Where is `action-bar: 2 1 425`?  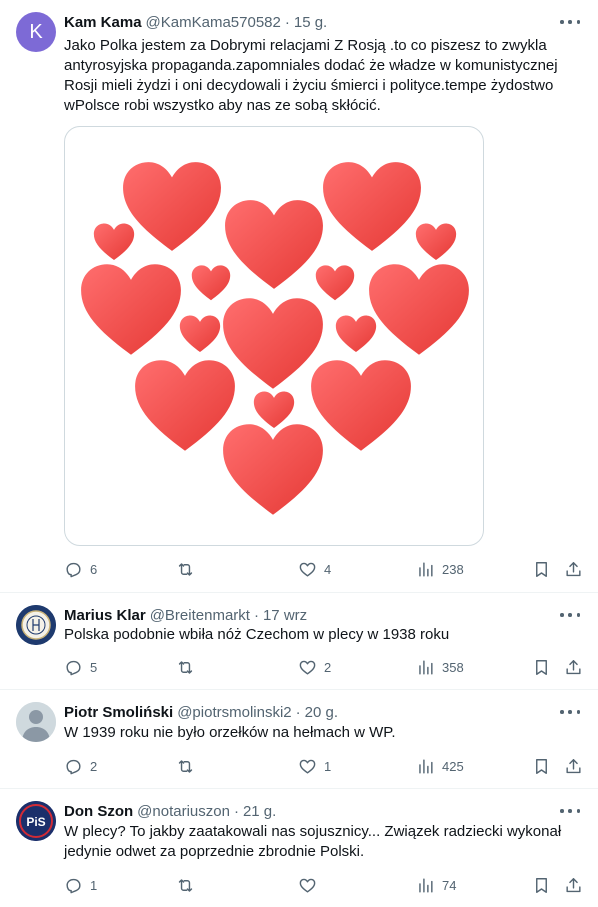 action-bar: 2 1 425 is located at coordinates (324, 766).